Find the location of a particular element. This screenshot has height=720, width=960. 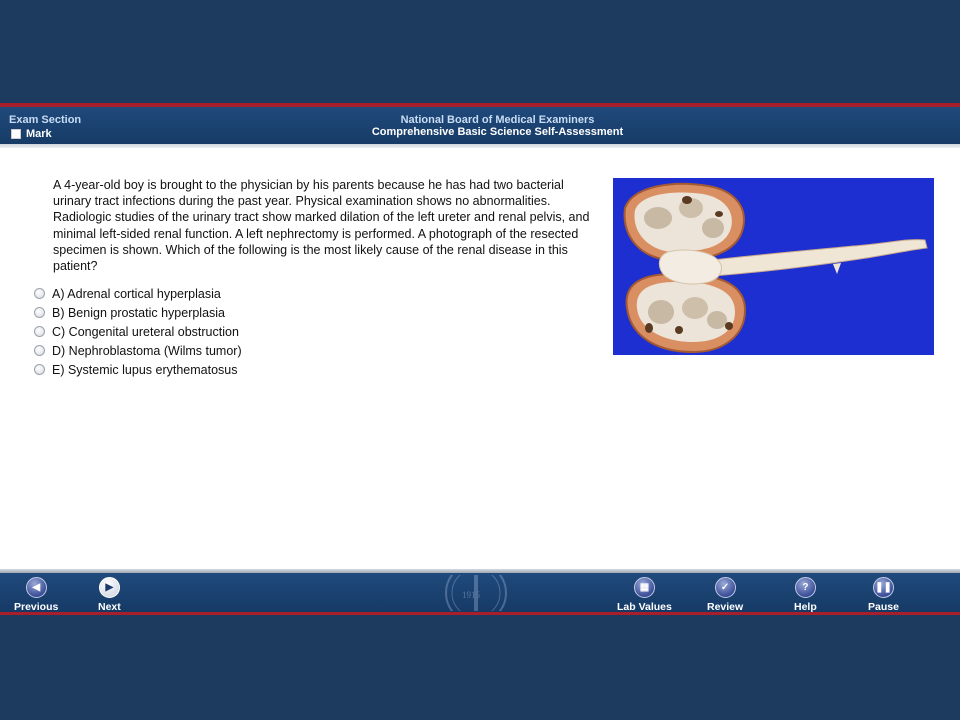

answer-label: A) Adrenal cortical hyperplasia is located at coordinates (136, 293).